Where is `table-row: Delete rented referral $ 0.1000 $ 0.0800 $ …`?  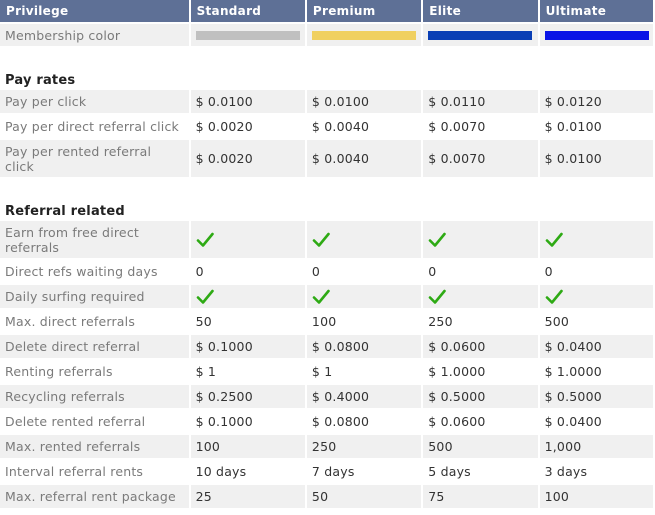
table-row: Delete rented referral $ 0.1000 $ 0.0800 $ … is located at coordinates (326, 421).